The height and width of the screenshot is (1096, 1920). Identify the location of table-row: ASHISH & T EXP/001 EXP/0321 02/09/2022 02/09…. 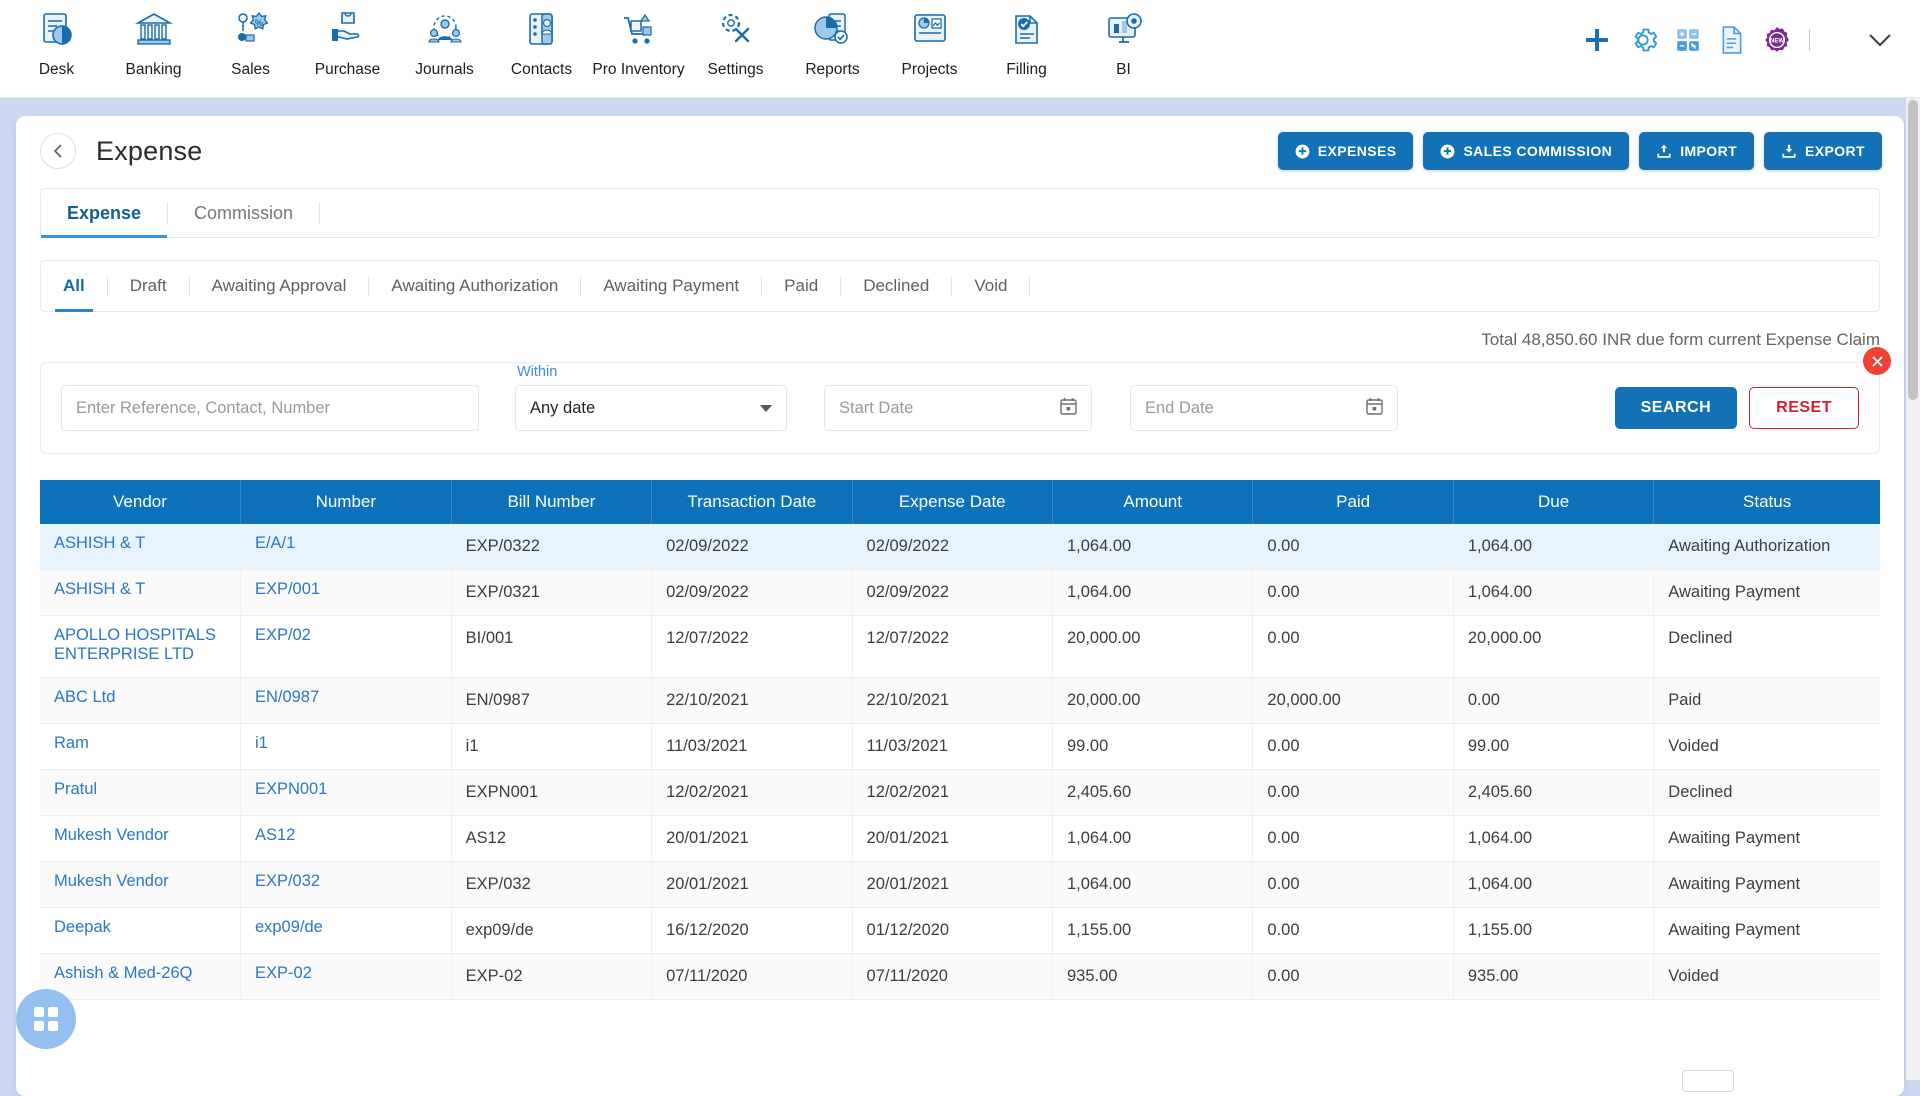
(960, 592).